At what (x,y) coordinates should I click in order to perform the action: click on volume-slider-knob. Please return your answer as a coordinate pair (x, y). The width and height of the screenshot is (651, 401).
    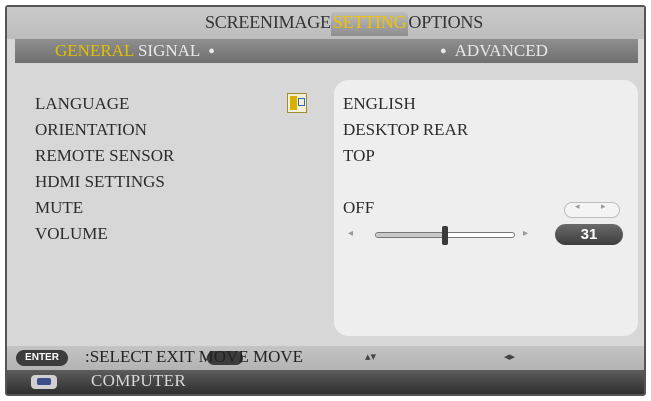
    Looking at the image, I should click on (445, 235).